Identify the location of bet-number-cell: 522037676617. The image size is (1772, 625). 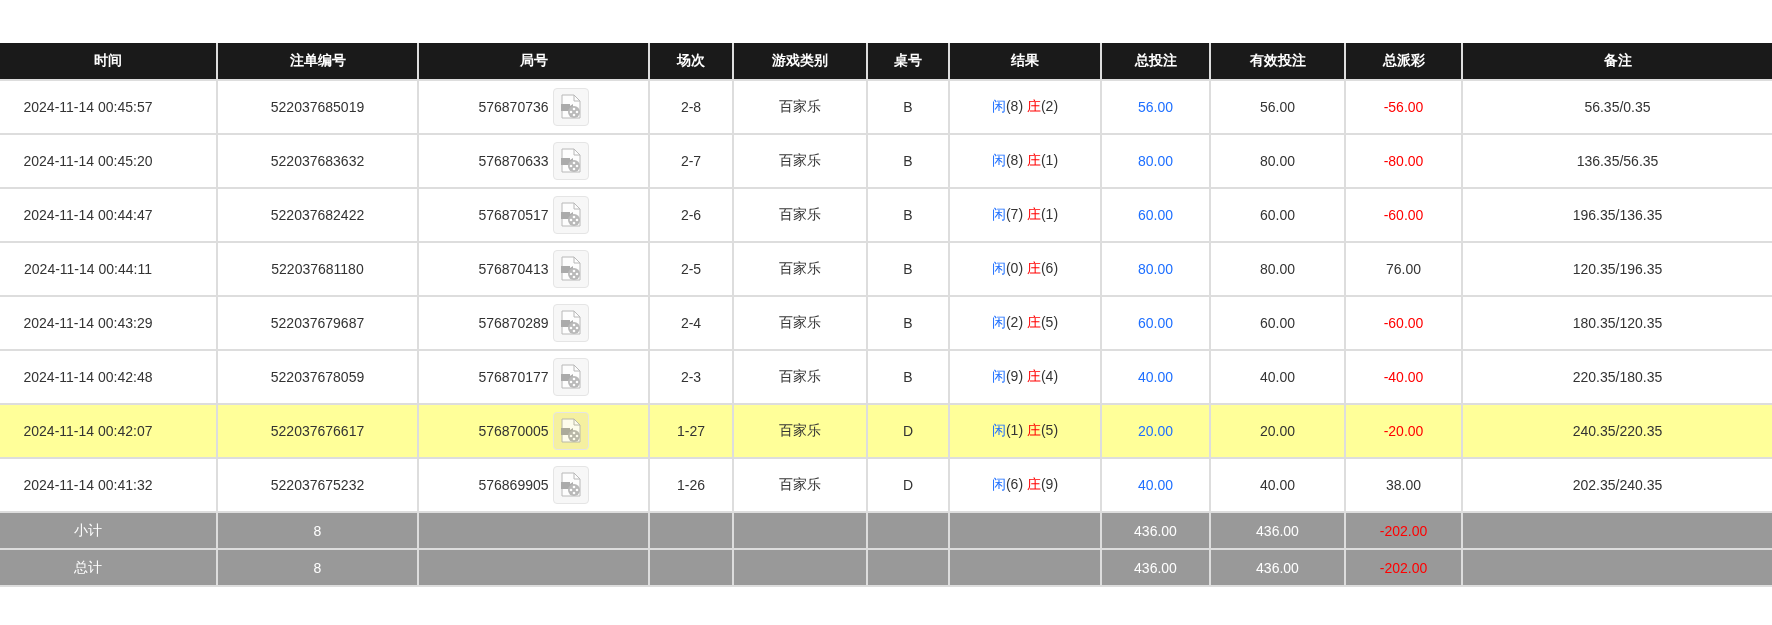
(317, 431).